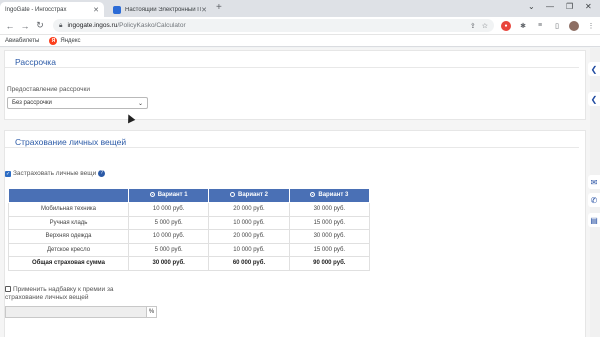 Image resolution: width=600 pixels, height=337 pixels. What do you see at coordinates (550, 6) in the screenshot?
I see `minimize-icon: —` at bounding box center [550, 6].